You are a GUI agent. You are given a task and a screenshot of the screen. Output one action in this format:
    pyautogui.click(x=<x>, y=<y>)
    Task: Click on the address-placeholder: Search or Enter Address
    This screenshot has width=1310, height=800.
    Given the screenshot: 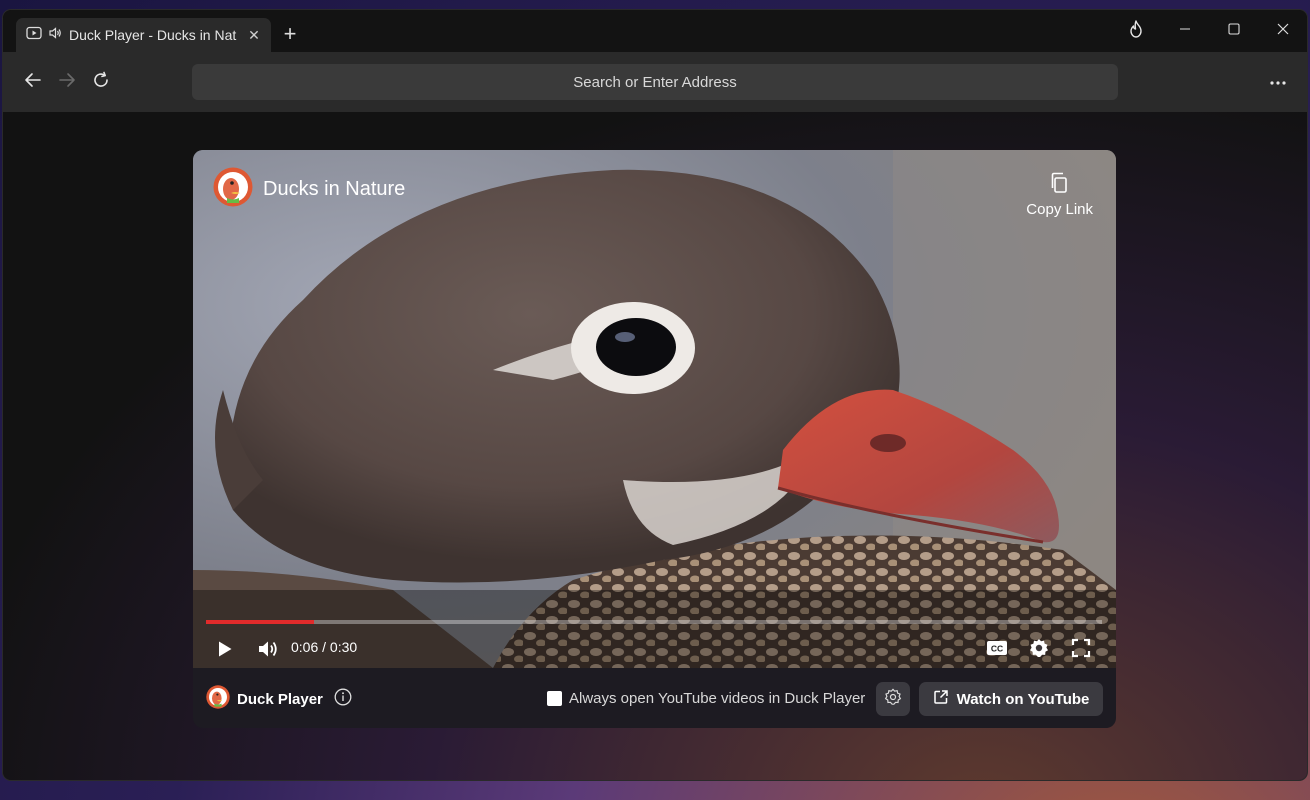 What is the action you would take?
    pyautogui.click(x=654, y=82)
    